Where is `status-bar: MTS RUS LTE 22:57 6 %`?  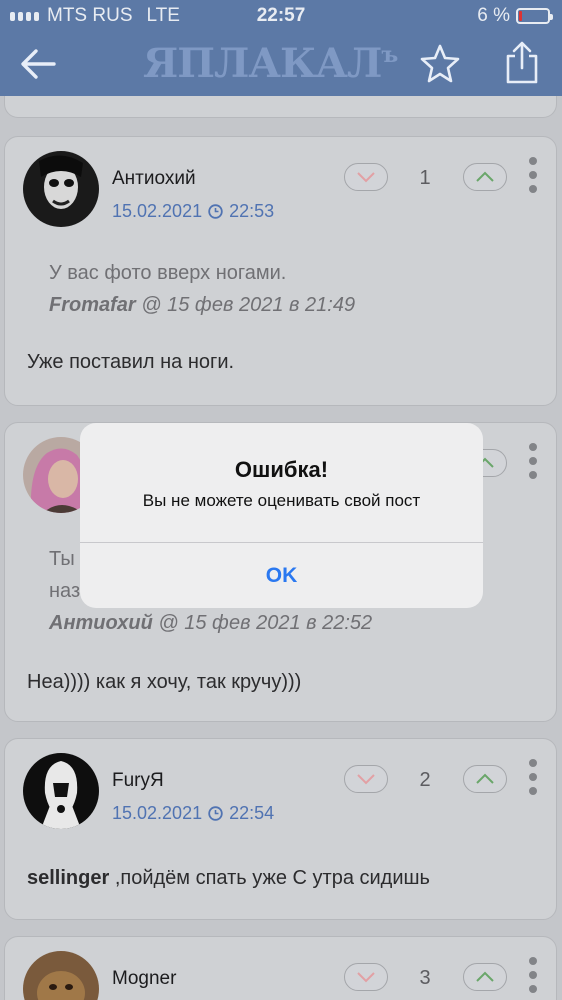
status-bar: MTS RUS LTE 22:57 6 % is located at coordinates (281, 16).